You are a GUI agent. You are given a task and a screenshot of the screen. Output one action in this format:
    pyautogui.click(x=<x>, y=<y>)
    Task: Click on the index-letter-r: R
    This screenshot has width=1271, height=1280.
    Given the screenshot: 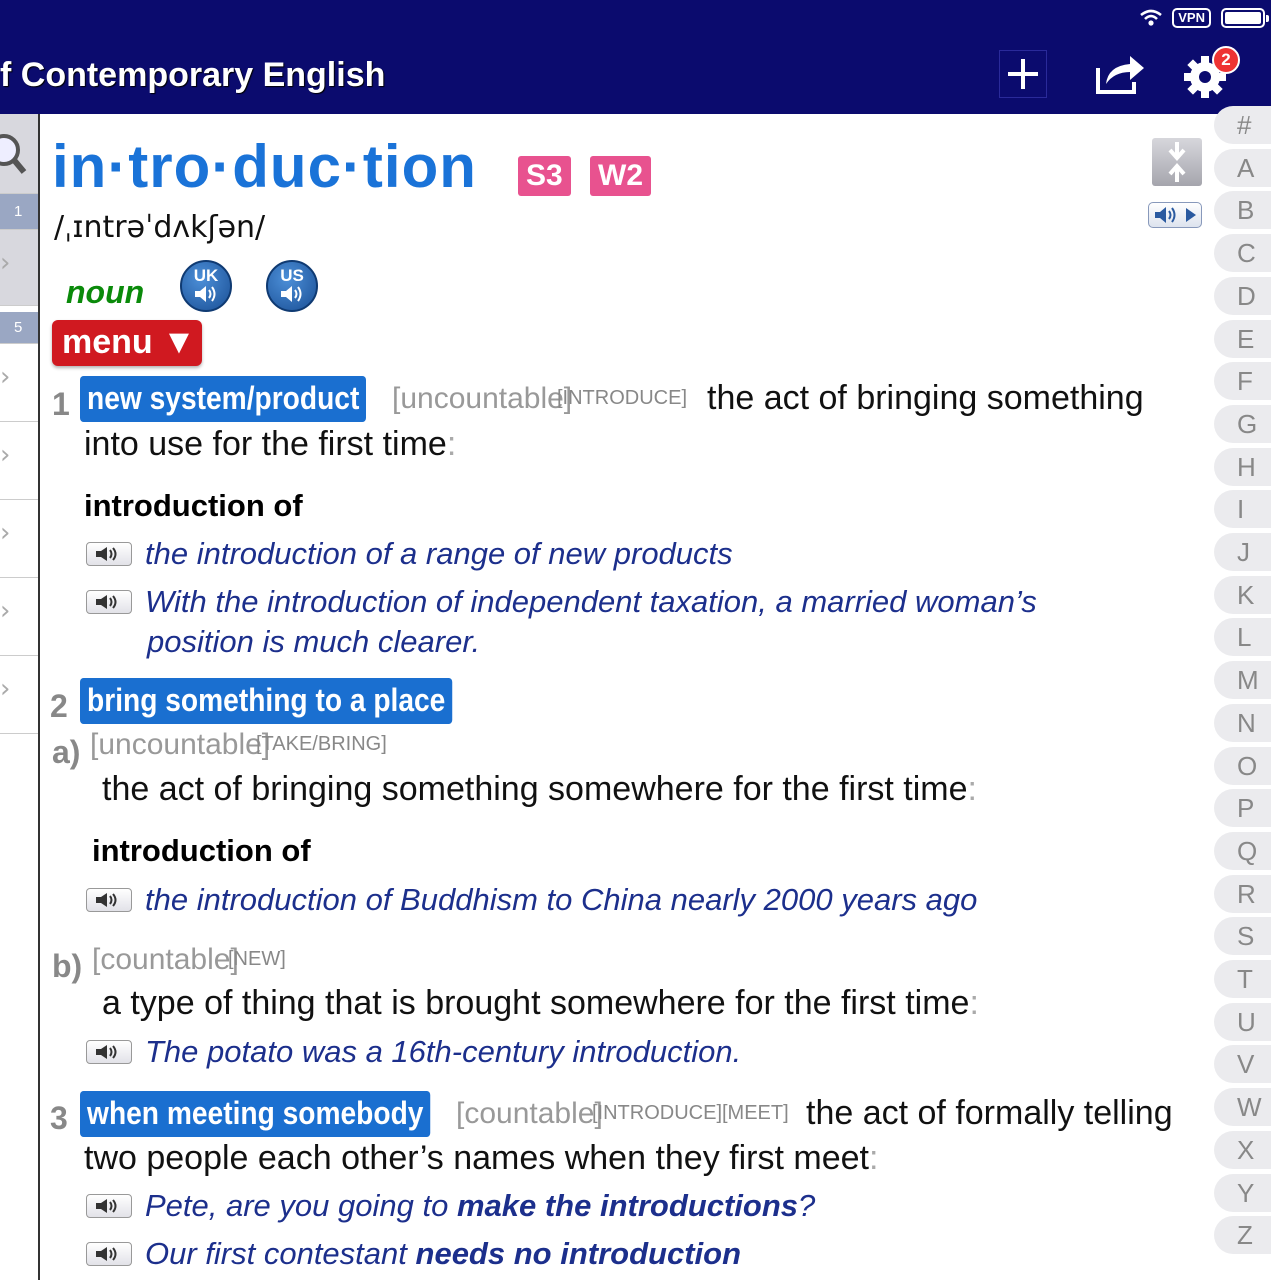 What is the action you would take?
    pyautogui.click(x=1242, y=893)
    